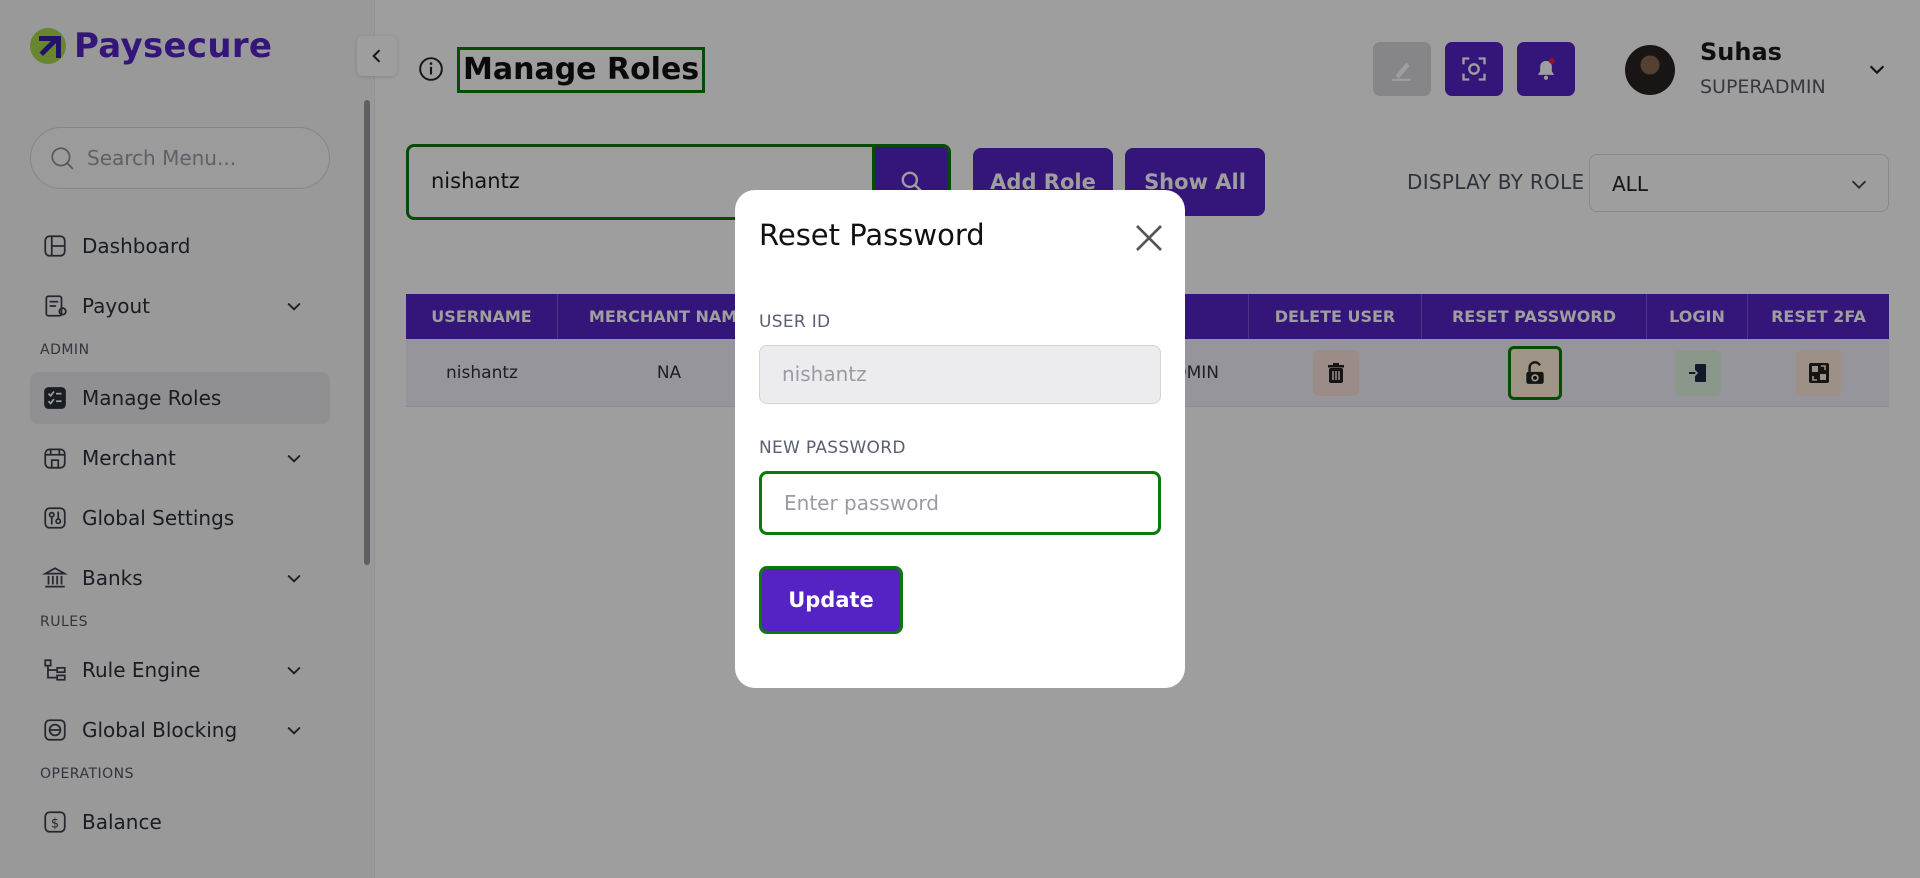  Describe the element at coordinates (1149, 238) in the screenshot. I see `close-icon` at that location.